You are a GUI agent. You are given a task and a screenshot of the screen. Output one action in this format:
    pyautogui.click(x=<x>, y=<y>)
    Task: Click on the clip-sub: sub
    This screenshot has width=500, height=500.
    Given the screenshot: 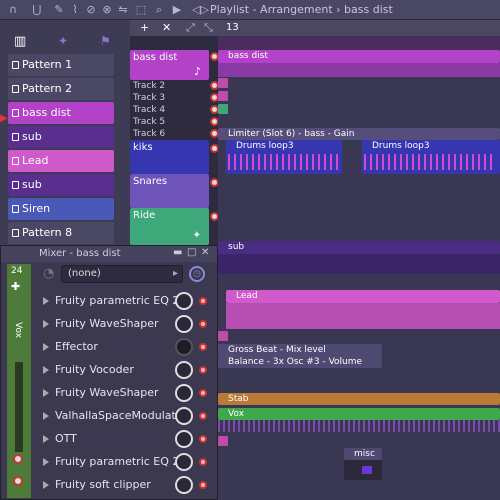 What is the action you would take?
    pyautogui.click(x=359, y=247)
    